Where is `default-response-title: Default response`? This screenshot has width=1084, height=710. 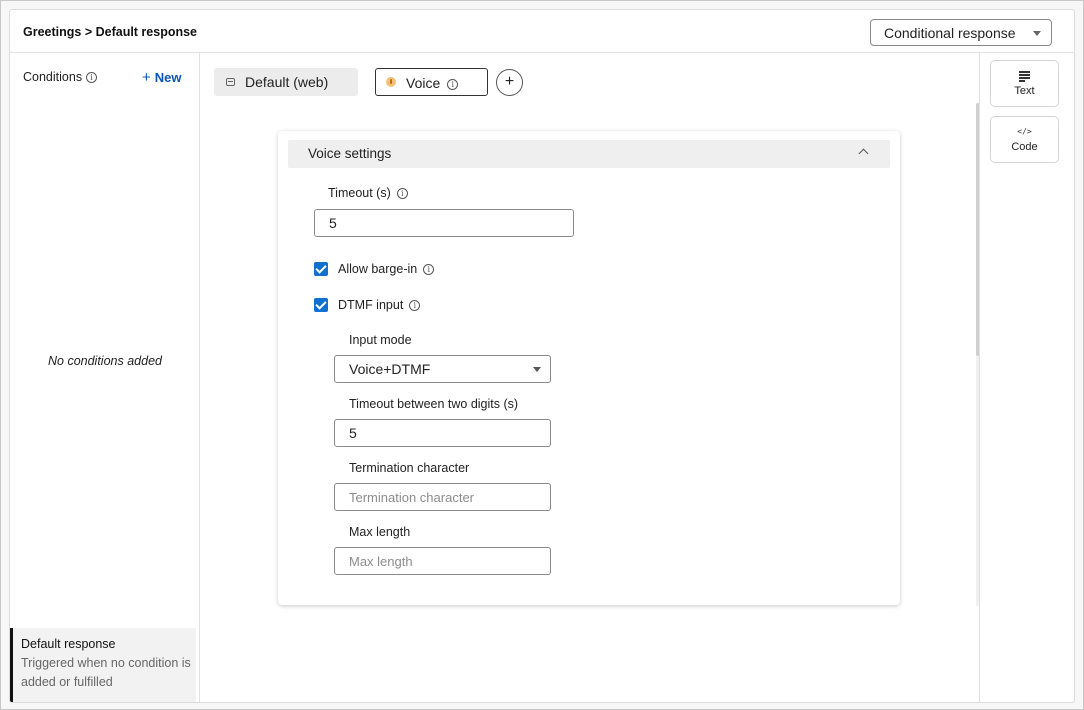 default-response-title: Default response is located at coordinates (68, 644).